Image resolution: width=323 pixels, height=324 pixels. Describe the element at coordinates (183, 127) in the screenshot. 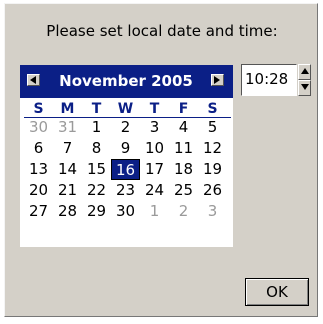

I see `day-cell: 4` at that location.